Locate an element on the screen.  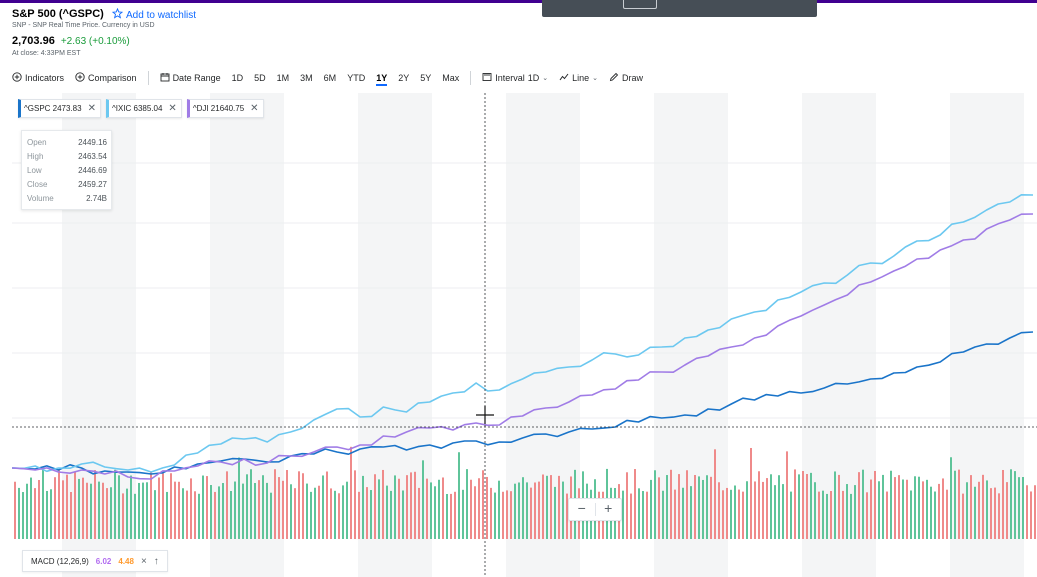
price-change: +2.63 (+0.10%) is located at coordinates (95, 41).